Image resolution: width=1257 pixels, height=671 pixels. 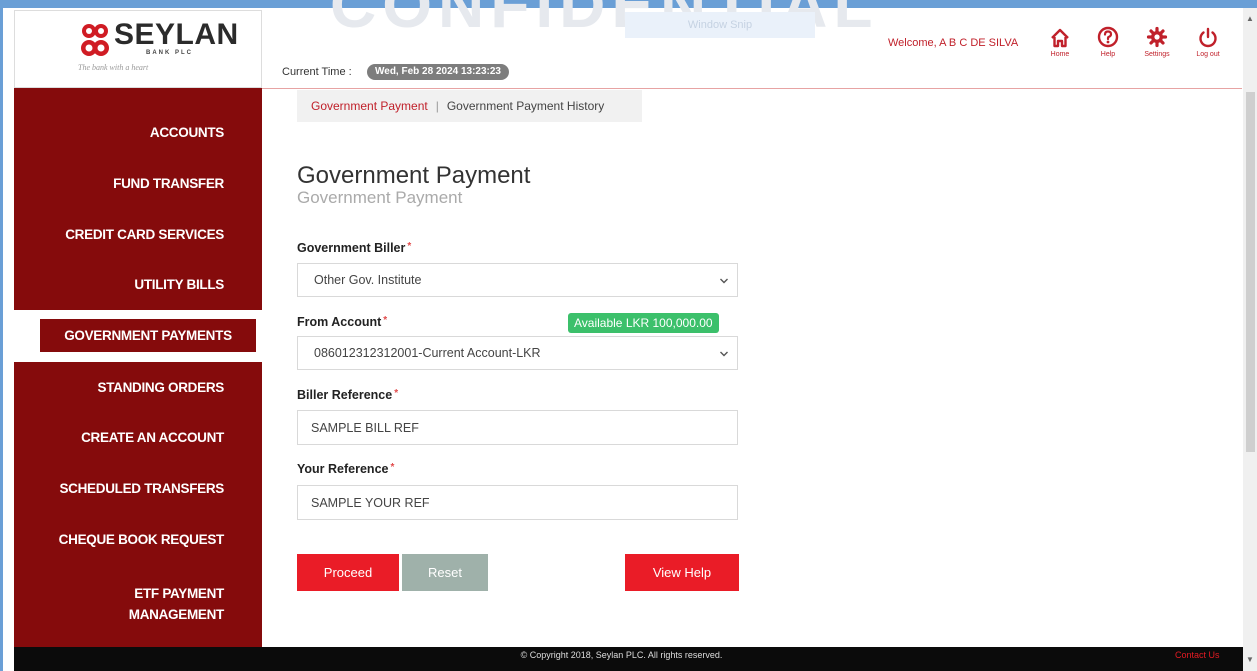 What do you see at coordinates (179, 593) in the screenshot?
I see `sidebar-item-label-line1: ETF PAYMENT` at bounding box center [179, 593].